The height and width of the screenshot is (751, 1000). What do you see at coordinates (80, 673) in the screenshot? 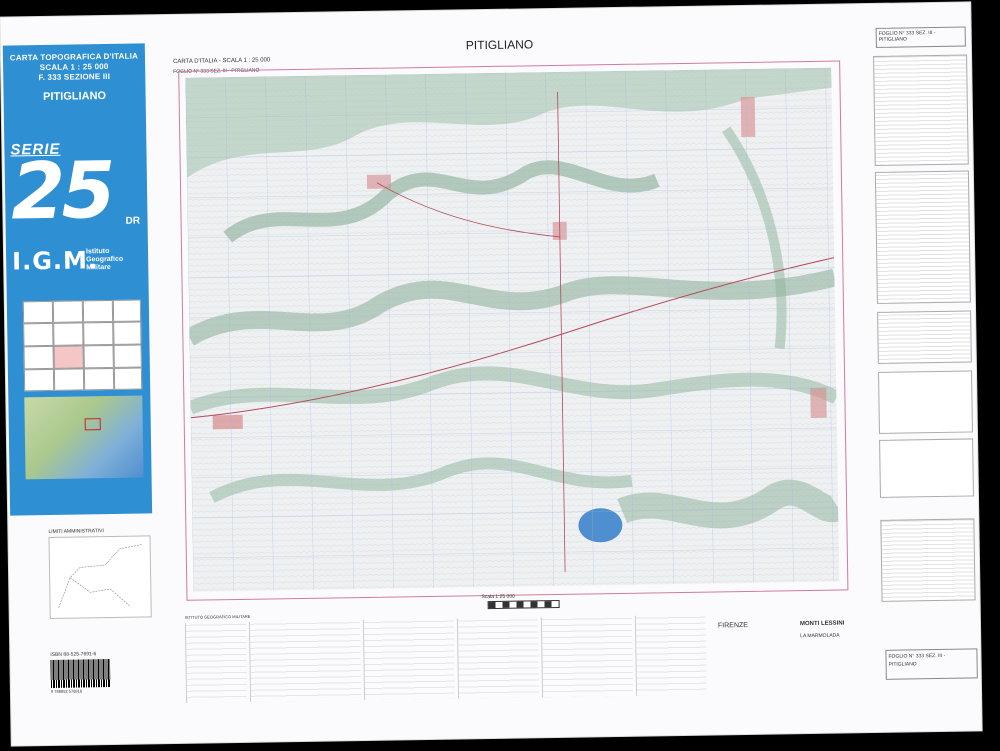
I see `barcode` at bounding box center [80, 673].